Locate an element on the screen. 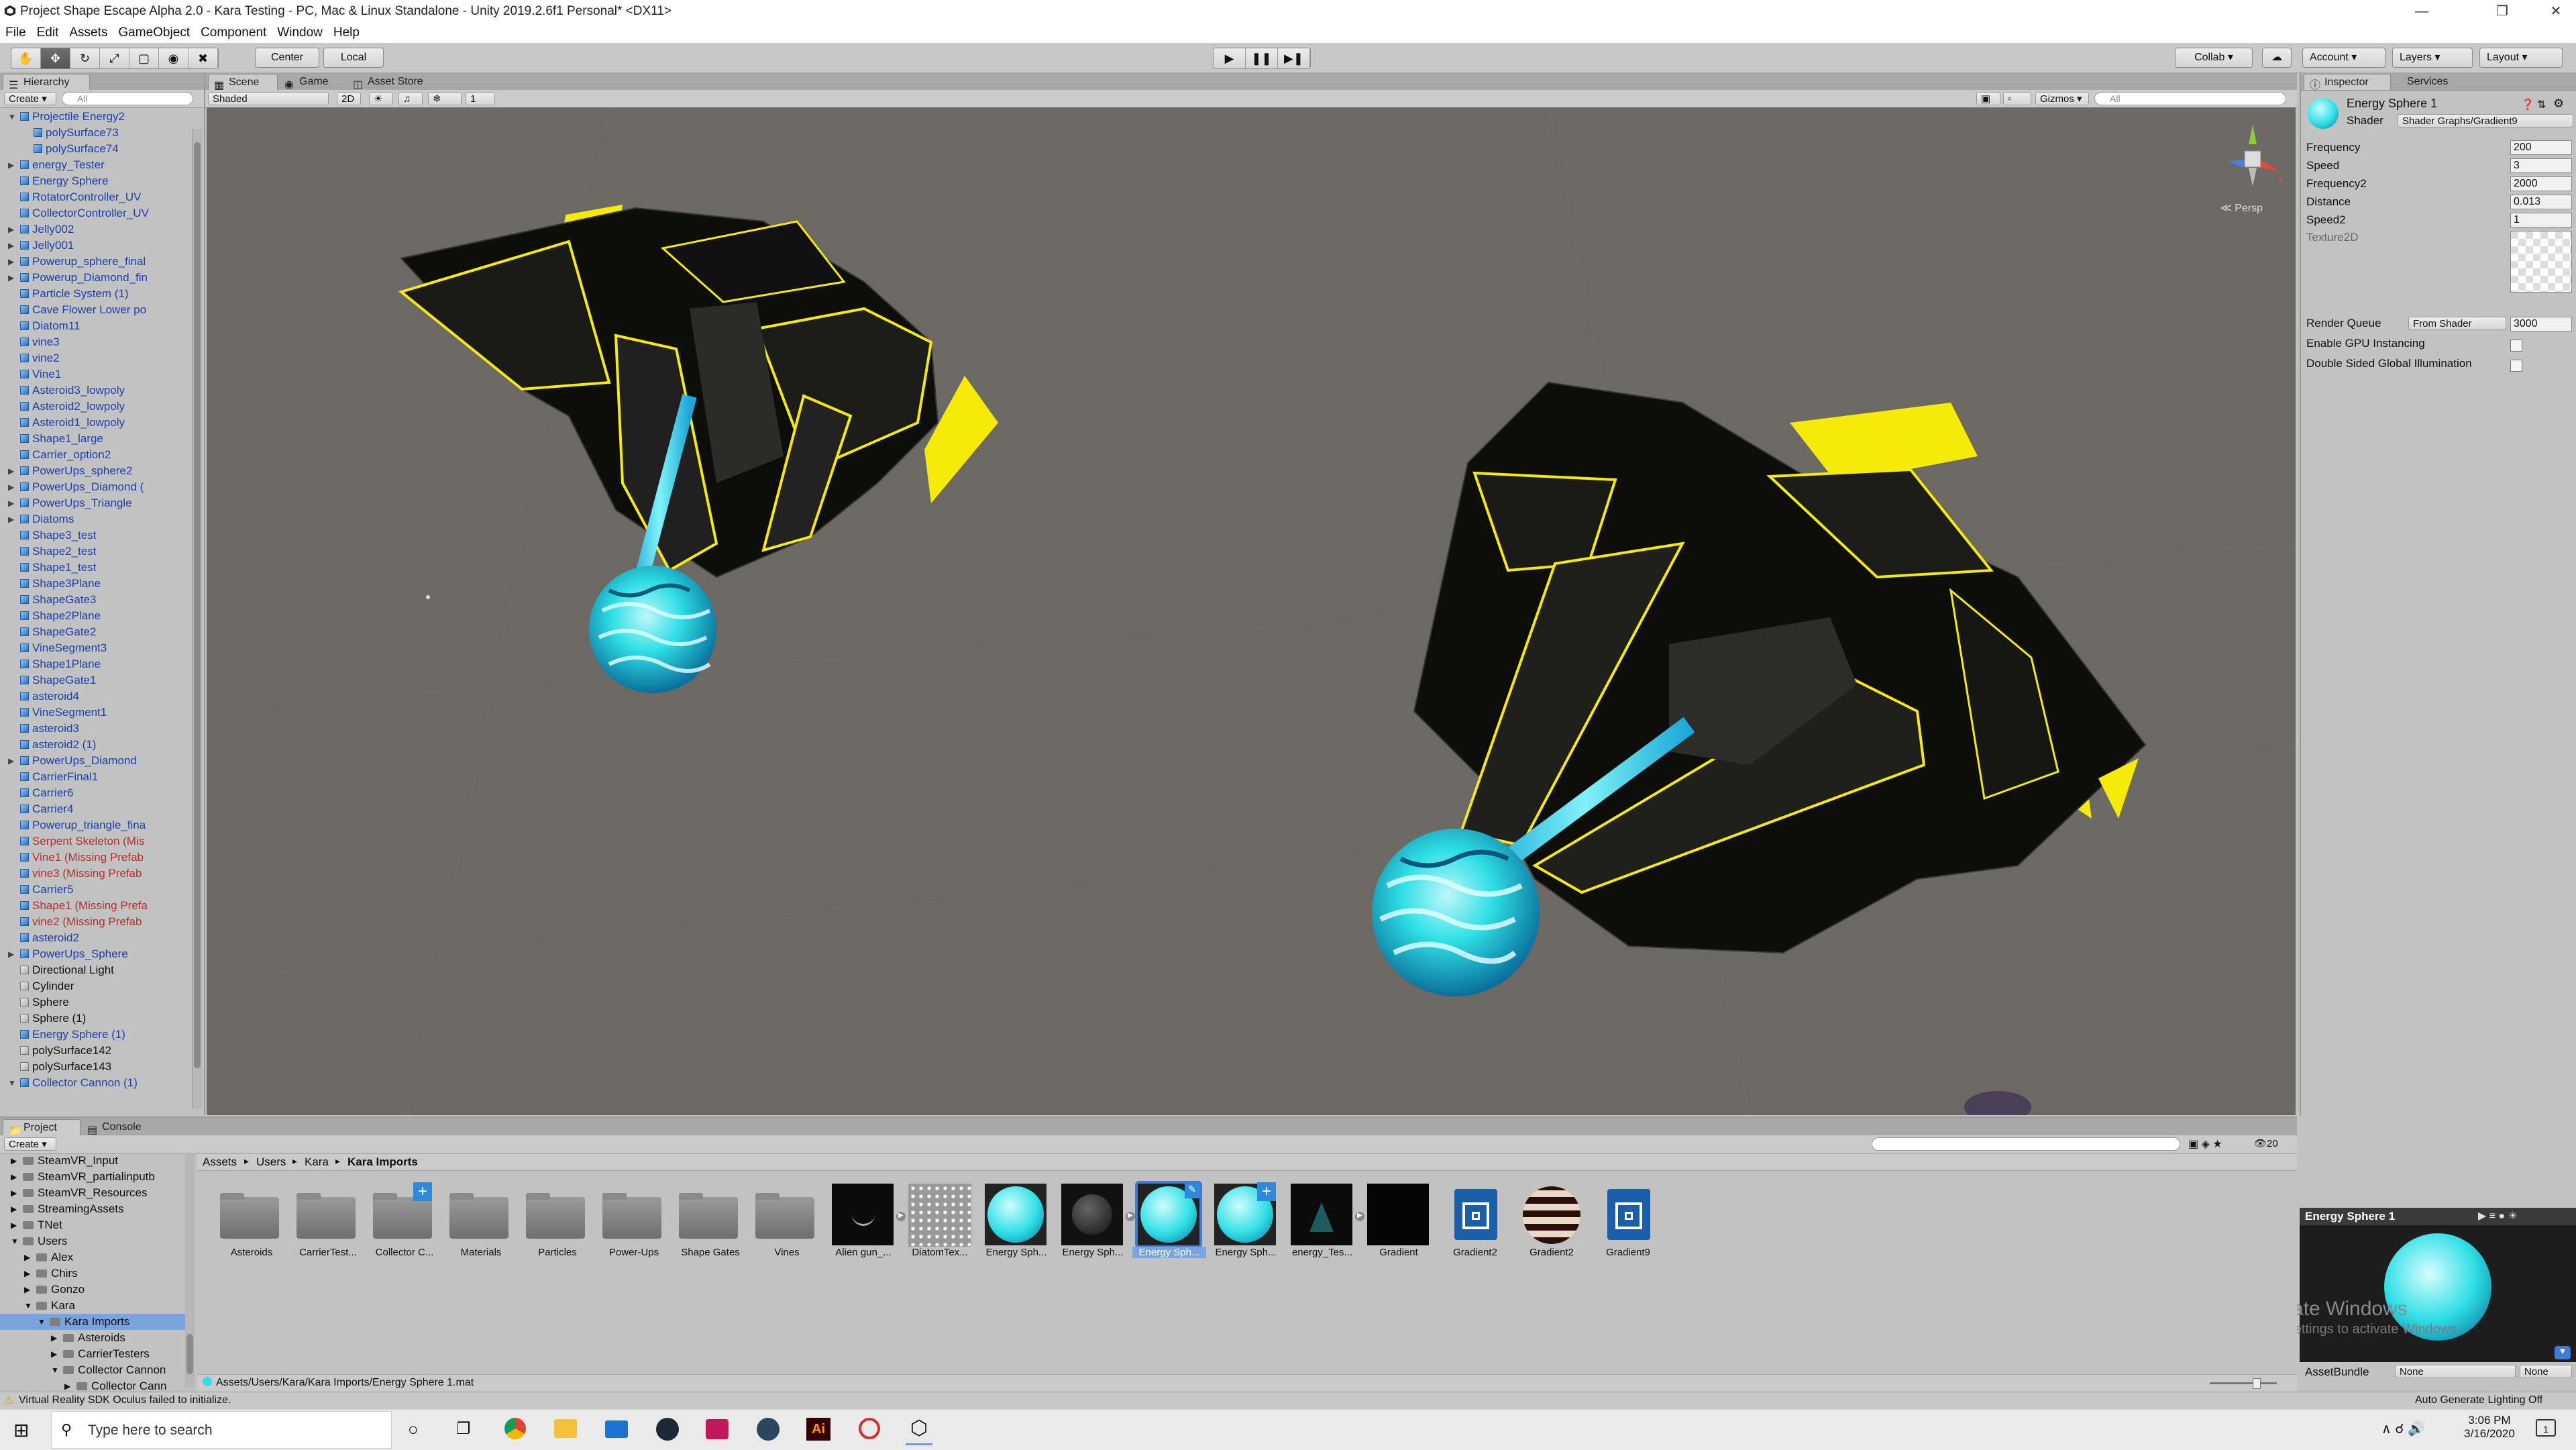 This screenshot has width=2576, height=1450. tab-game: ◉ Game is located at coordinates (312, 82).